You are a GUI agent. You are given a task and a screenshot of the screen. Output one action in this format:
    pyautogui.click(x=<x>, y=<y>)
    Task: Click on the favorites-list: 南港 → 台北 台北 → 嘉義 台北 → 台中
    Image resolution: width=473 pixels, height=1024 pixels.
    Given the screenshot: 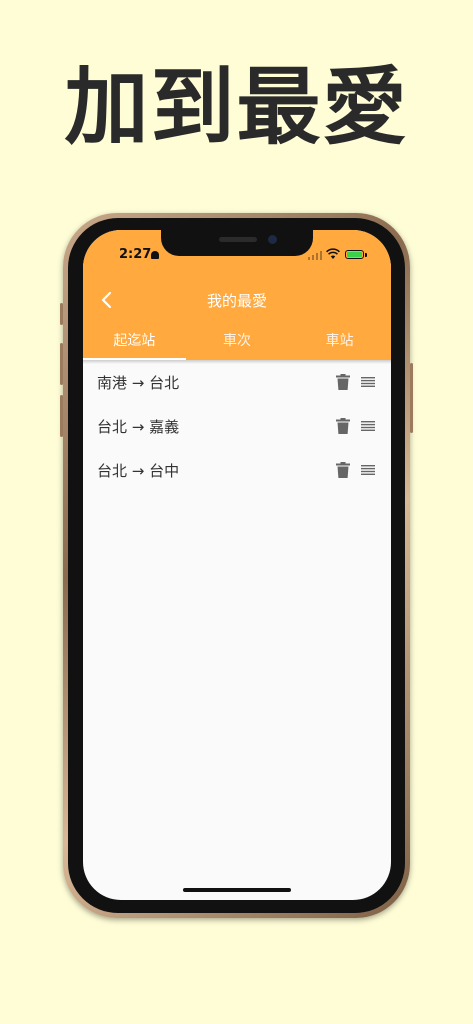 What is the action you would take?
    pyautogui.click(x=237, y=426)
    